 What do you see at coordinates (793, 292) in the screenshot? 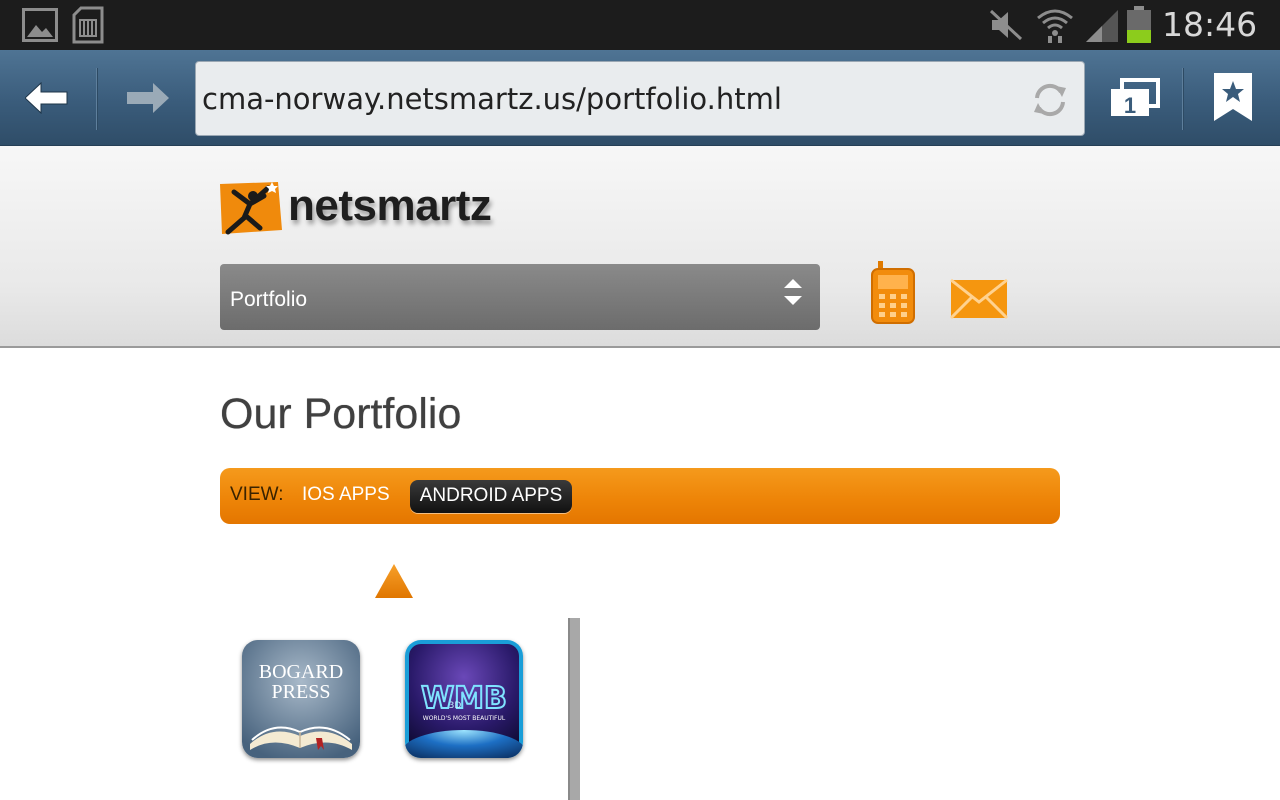
I see `select-arrows-icon` at bounding box center [793, 292].